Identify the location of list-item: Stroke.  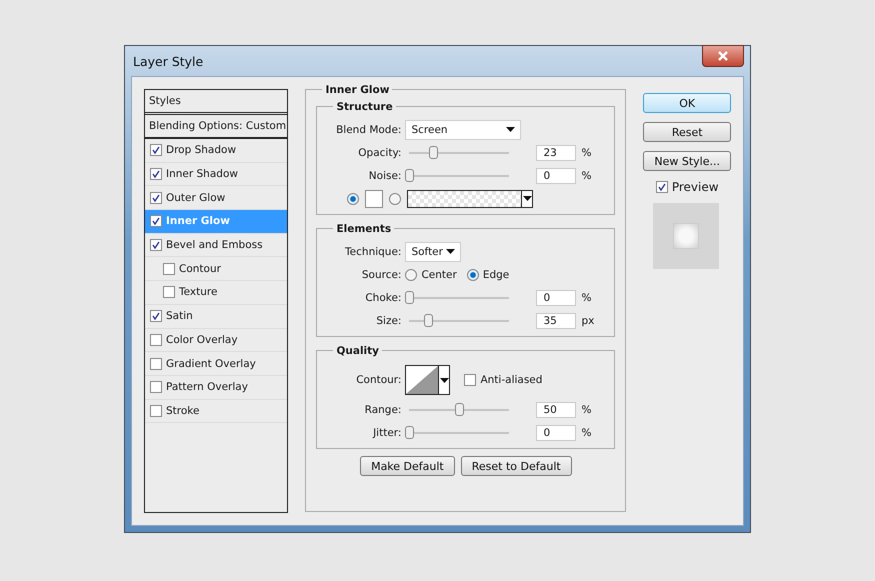
(216, 412).